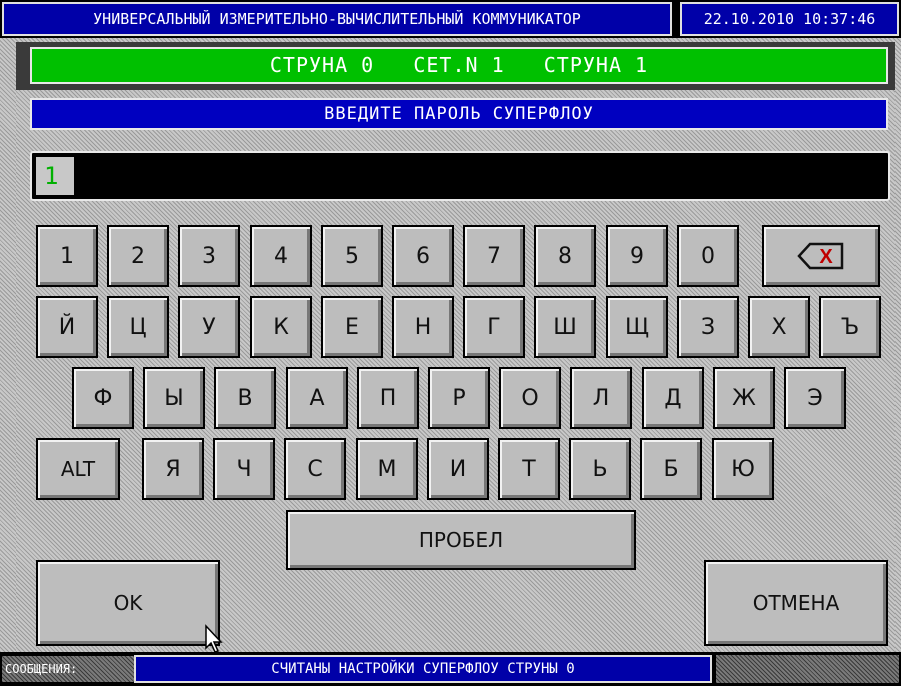 Image resolution: width=901 pixels, height=686 pixels. Describe the element at coordinates (673, 398) in the screenshot. I see `key-row3-8: Д` at that location.